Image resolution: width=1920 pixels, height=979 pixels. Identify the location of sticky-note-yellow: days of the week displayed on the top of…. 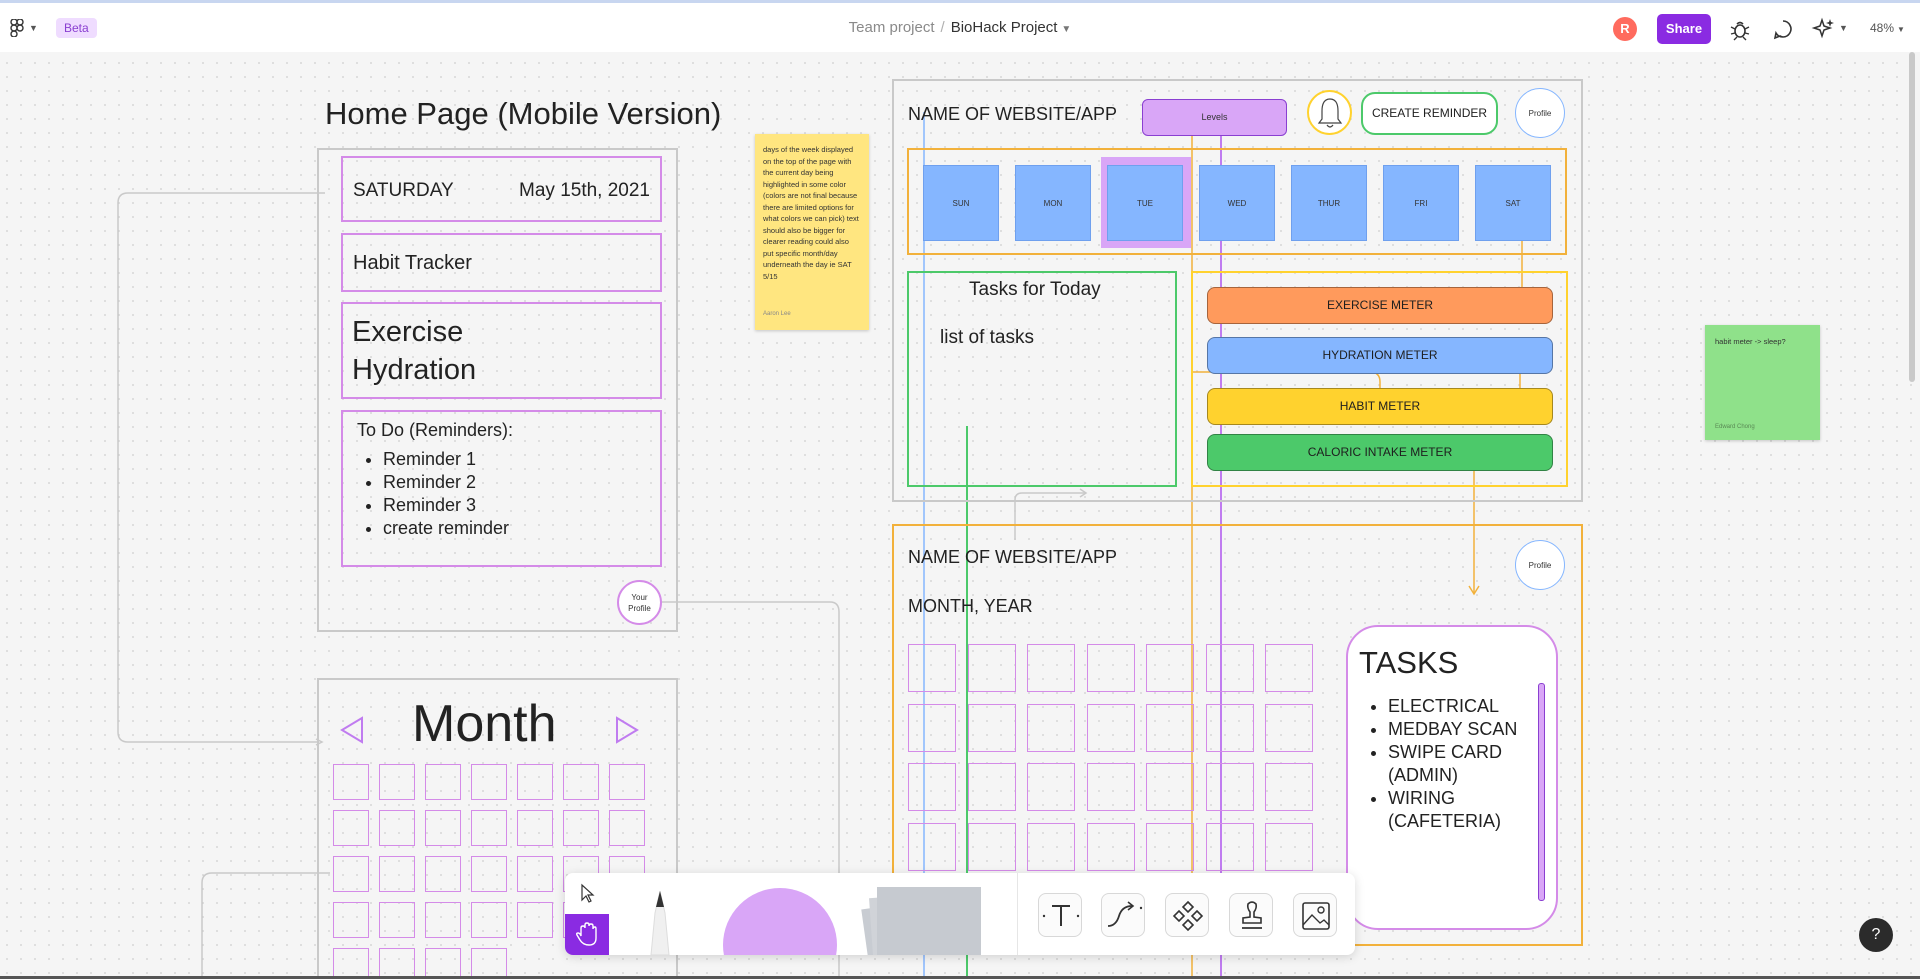
(812, 232).